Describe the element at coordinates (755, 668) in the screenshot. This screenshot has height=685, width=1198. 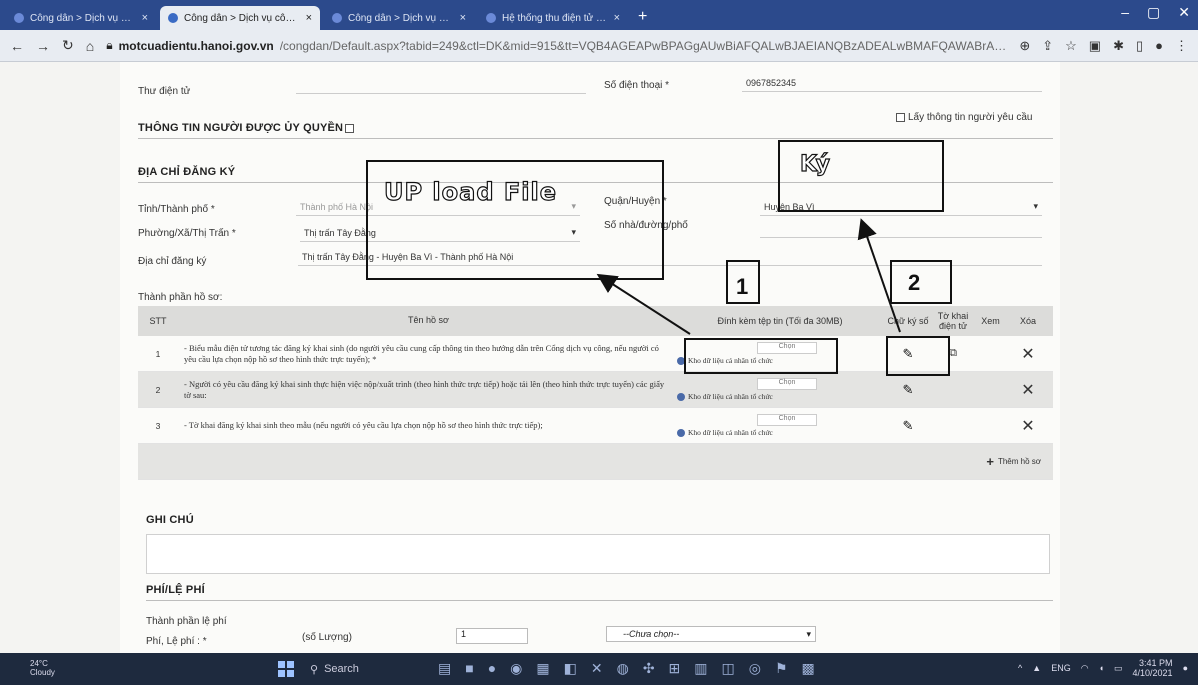
I see `app-icon: ◎` at that location.